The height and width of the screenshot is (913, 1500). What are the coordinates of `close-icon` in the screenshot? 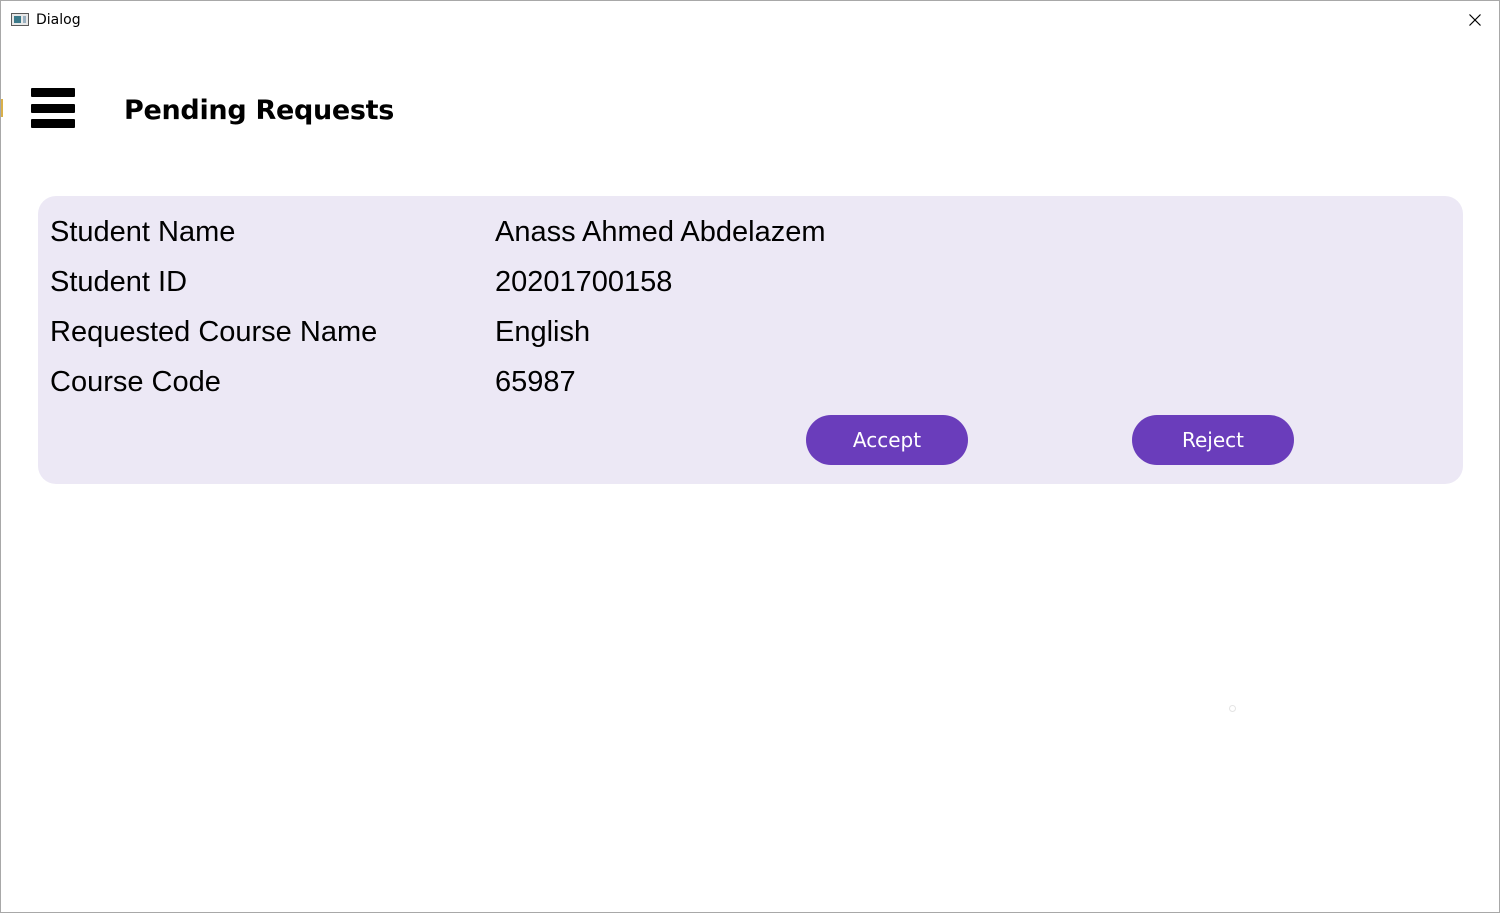 It's located at (1475, 20).